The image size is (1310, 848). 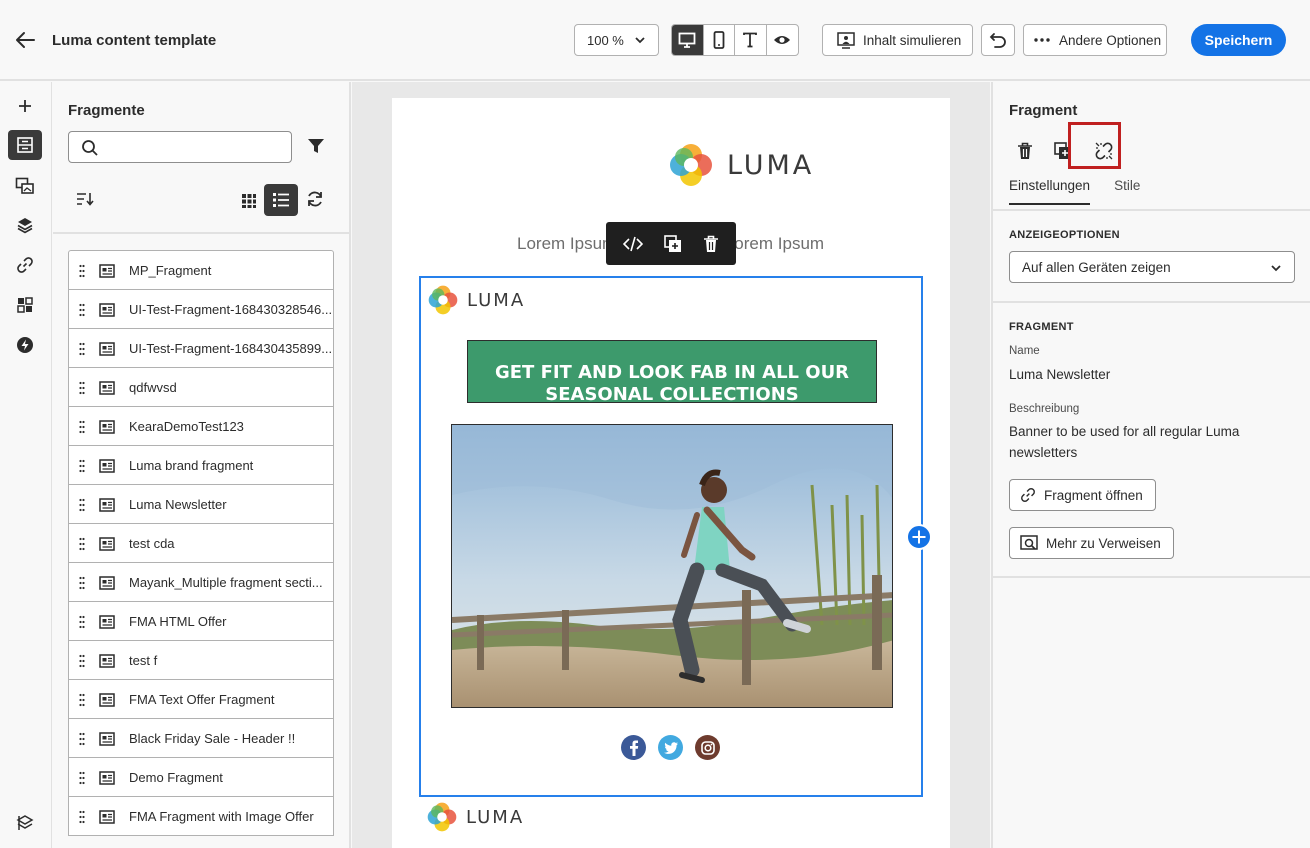 What do you see at coordinates (616, 40) in the screenshot?
I see `zoom-select: 100 %` at bounding box center [616, 40].